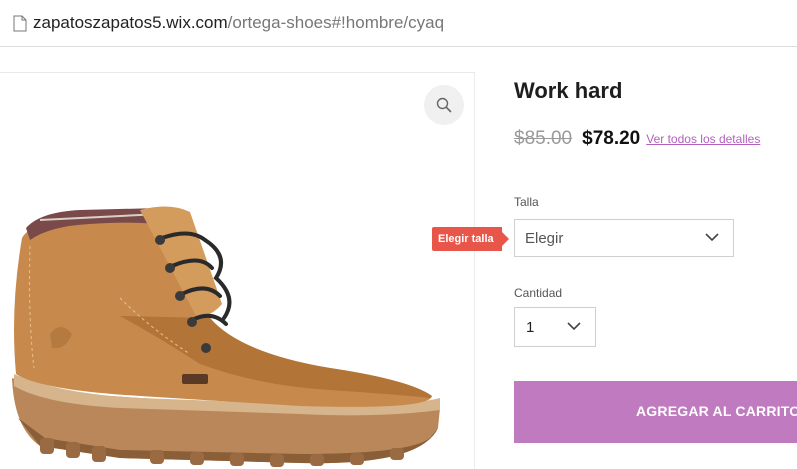 The image size is (797, 469). Describe the element at coordinates (555, 327) in the screenshot. I see `quantity-select: 1` at that location.